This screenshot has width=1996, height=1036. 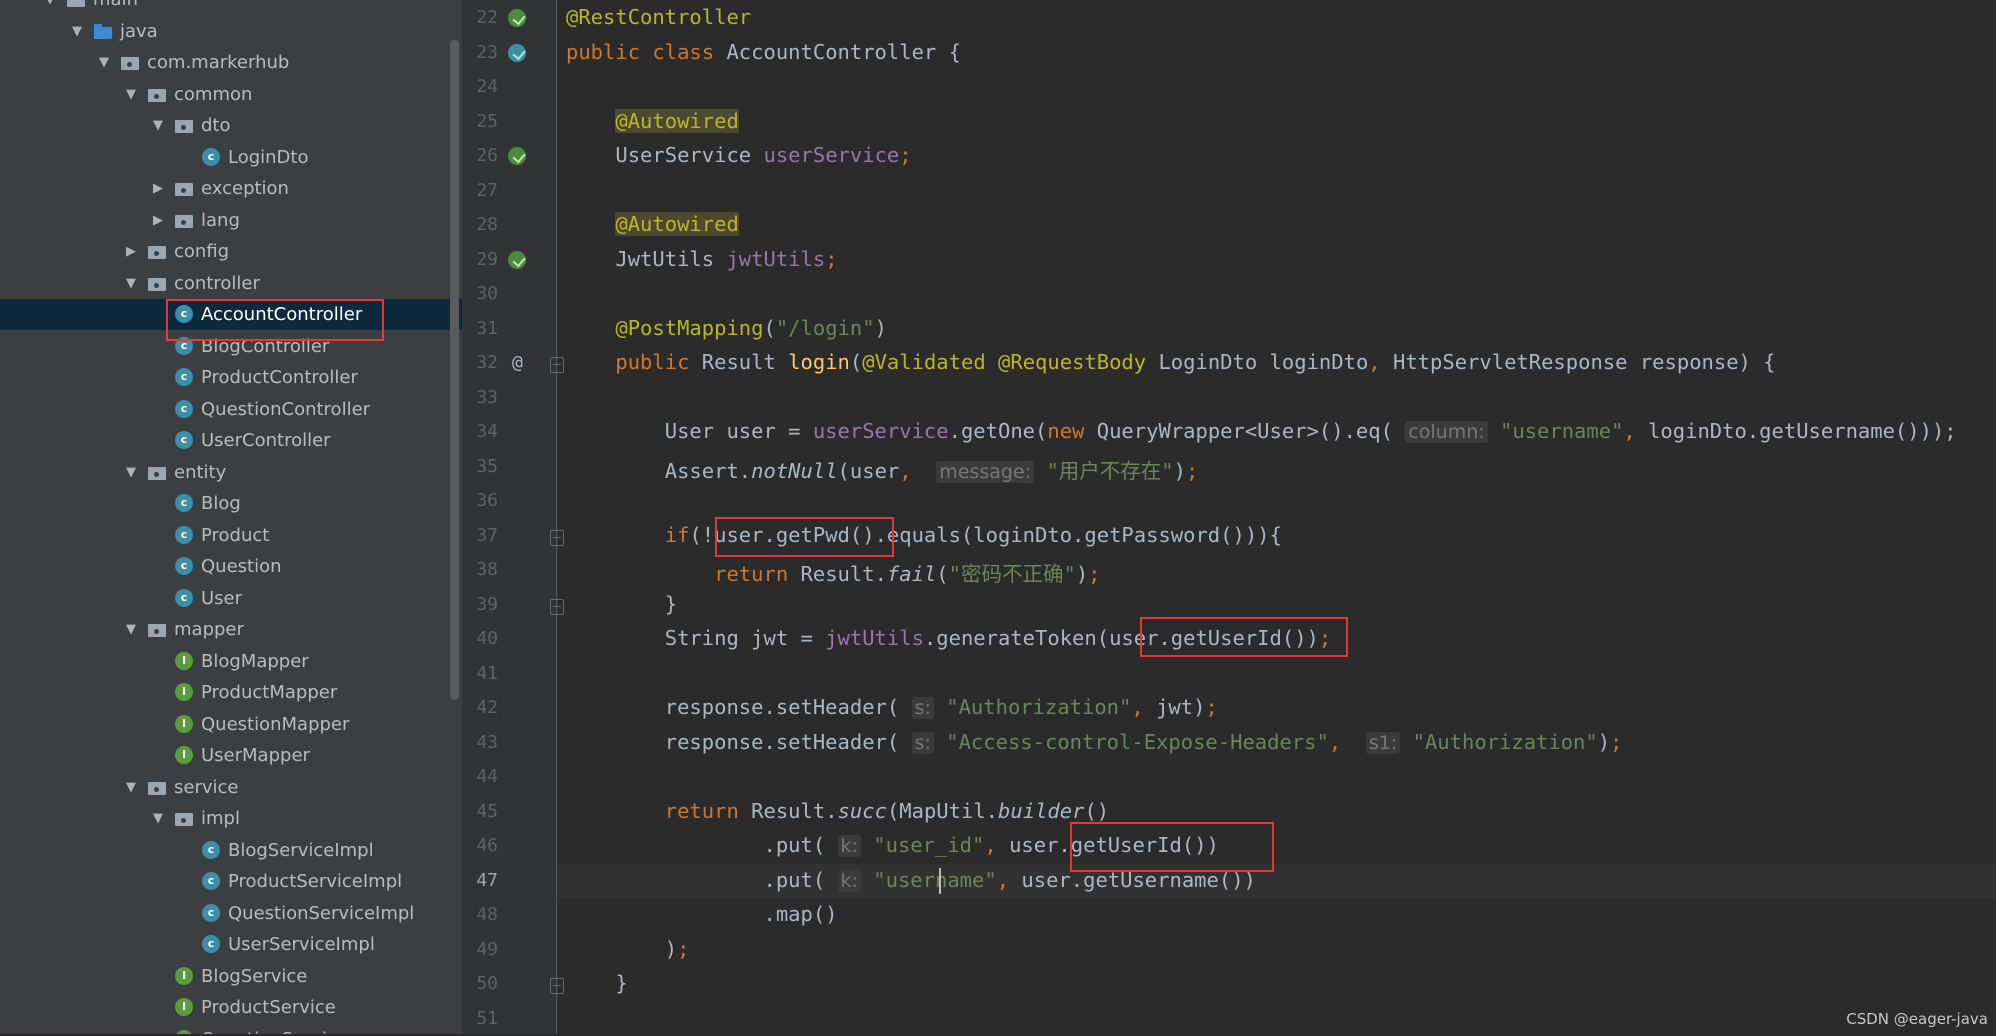 What do you see at coordinates (231, 283) in the screenshot?
I see `tree-item-controller: ▼ controller` at bounding box center [231, 283].